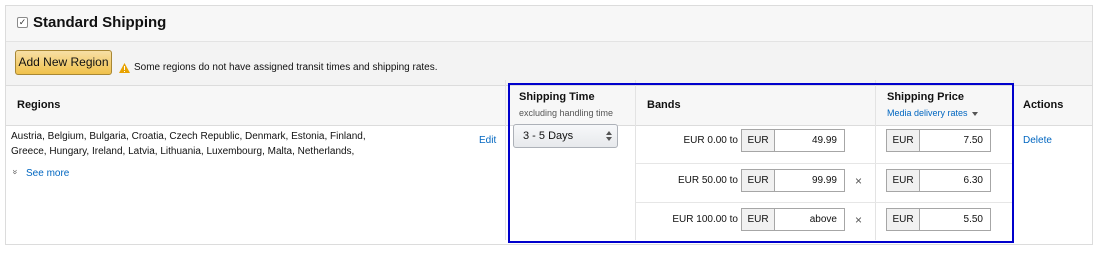 Image resolution: width=1099 pixels, height=253 pixels. Describe the element at coordinates (707, 180) in the screenshot. I see `band-from-label: EUR 50.00 to` at that location.